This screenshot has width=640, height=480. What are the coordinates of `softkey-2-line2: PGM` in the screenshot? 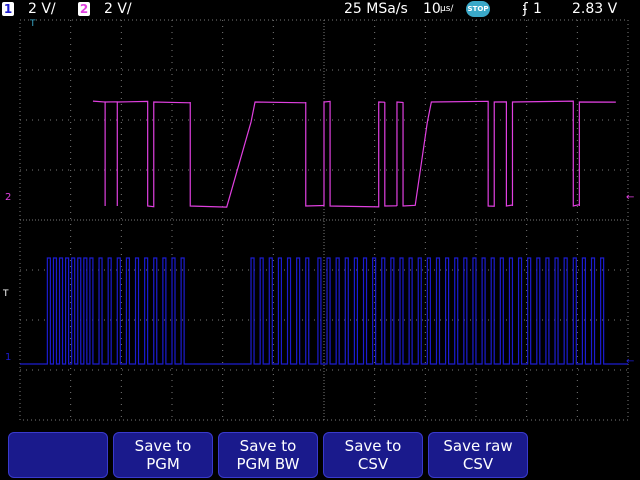 It's located at (163, 464).